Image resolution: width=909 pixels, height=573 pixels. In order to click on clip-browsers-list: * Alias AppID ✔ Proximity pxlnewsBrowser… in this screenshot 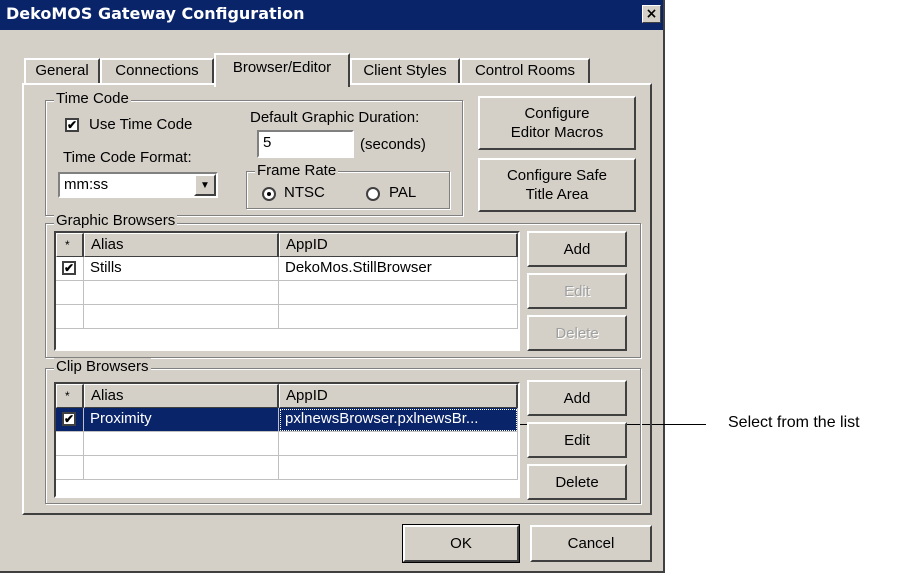, I will do `click(287, 440)`.